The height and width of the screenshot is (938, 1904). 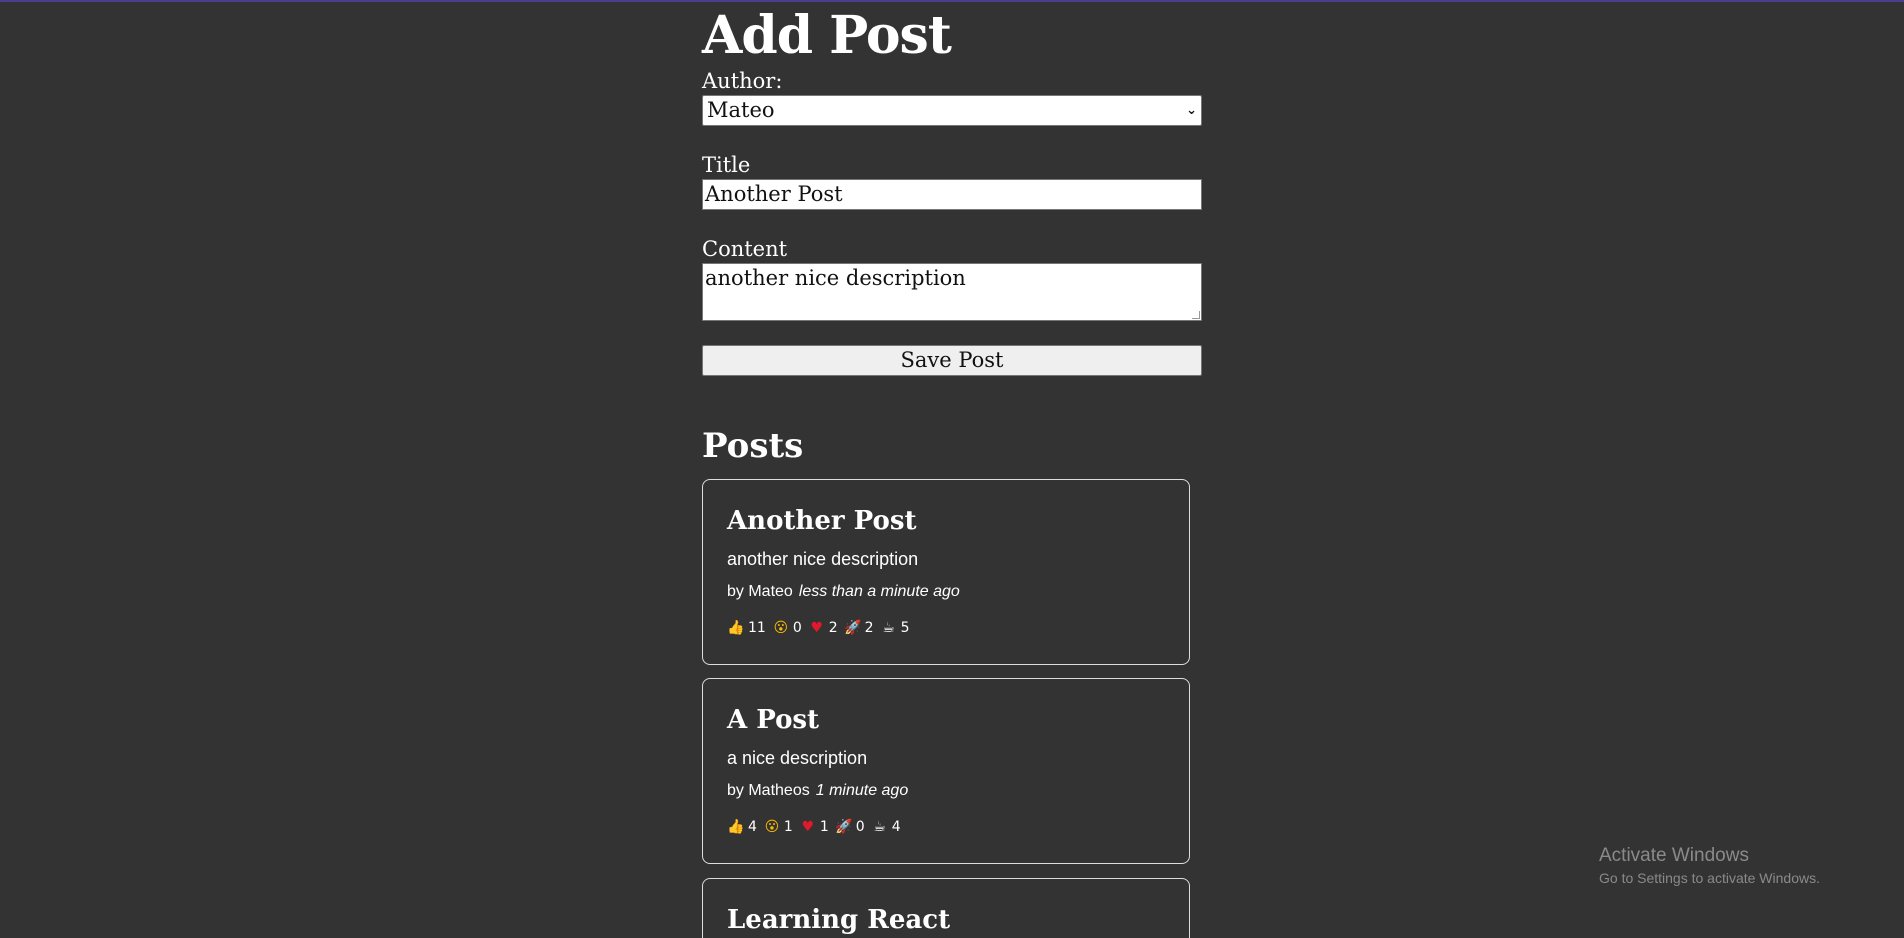 I want to click on reaction-coffee-button: ☕ 5, so click(x=895, y=628).